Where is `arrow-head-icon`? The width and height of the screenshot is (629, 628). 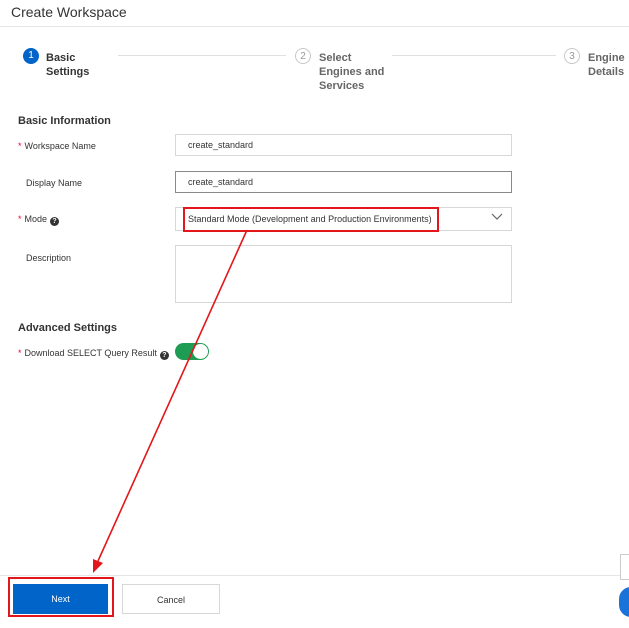 arrow-head-icon is located at coordinates (98, 566).